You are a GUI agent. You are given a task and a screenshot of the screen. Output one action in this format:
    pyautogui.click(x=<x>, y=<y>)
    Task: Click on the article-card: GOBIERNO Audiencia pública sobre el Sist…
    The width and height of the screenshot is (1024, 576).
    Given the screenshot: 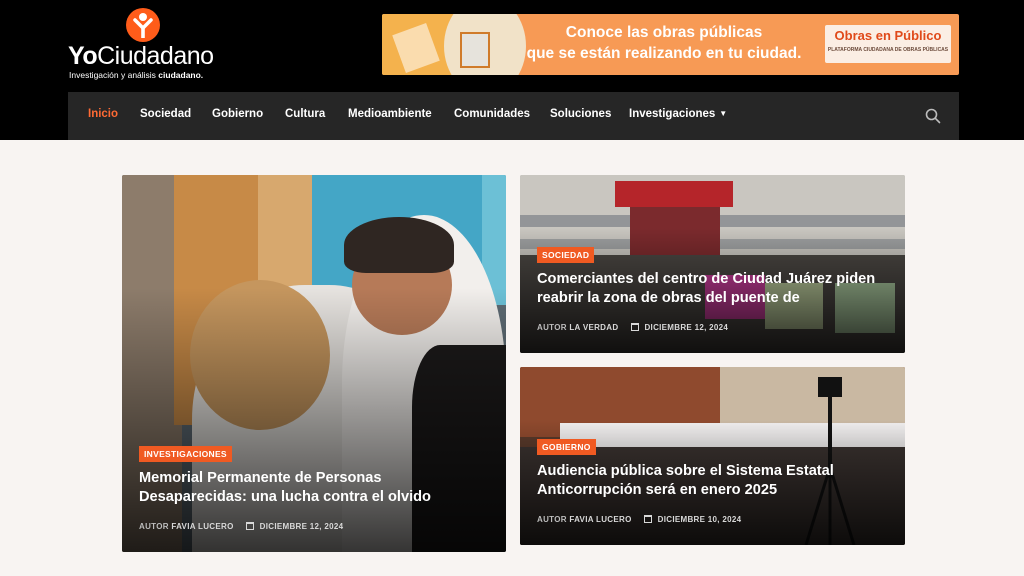 What is the action you would take?
    pyautogui.click(x=712, y=456)
    